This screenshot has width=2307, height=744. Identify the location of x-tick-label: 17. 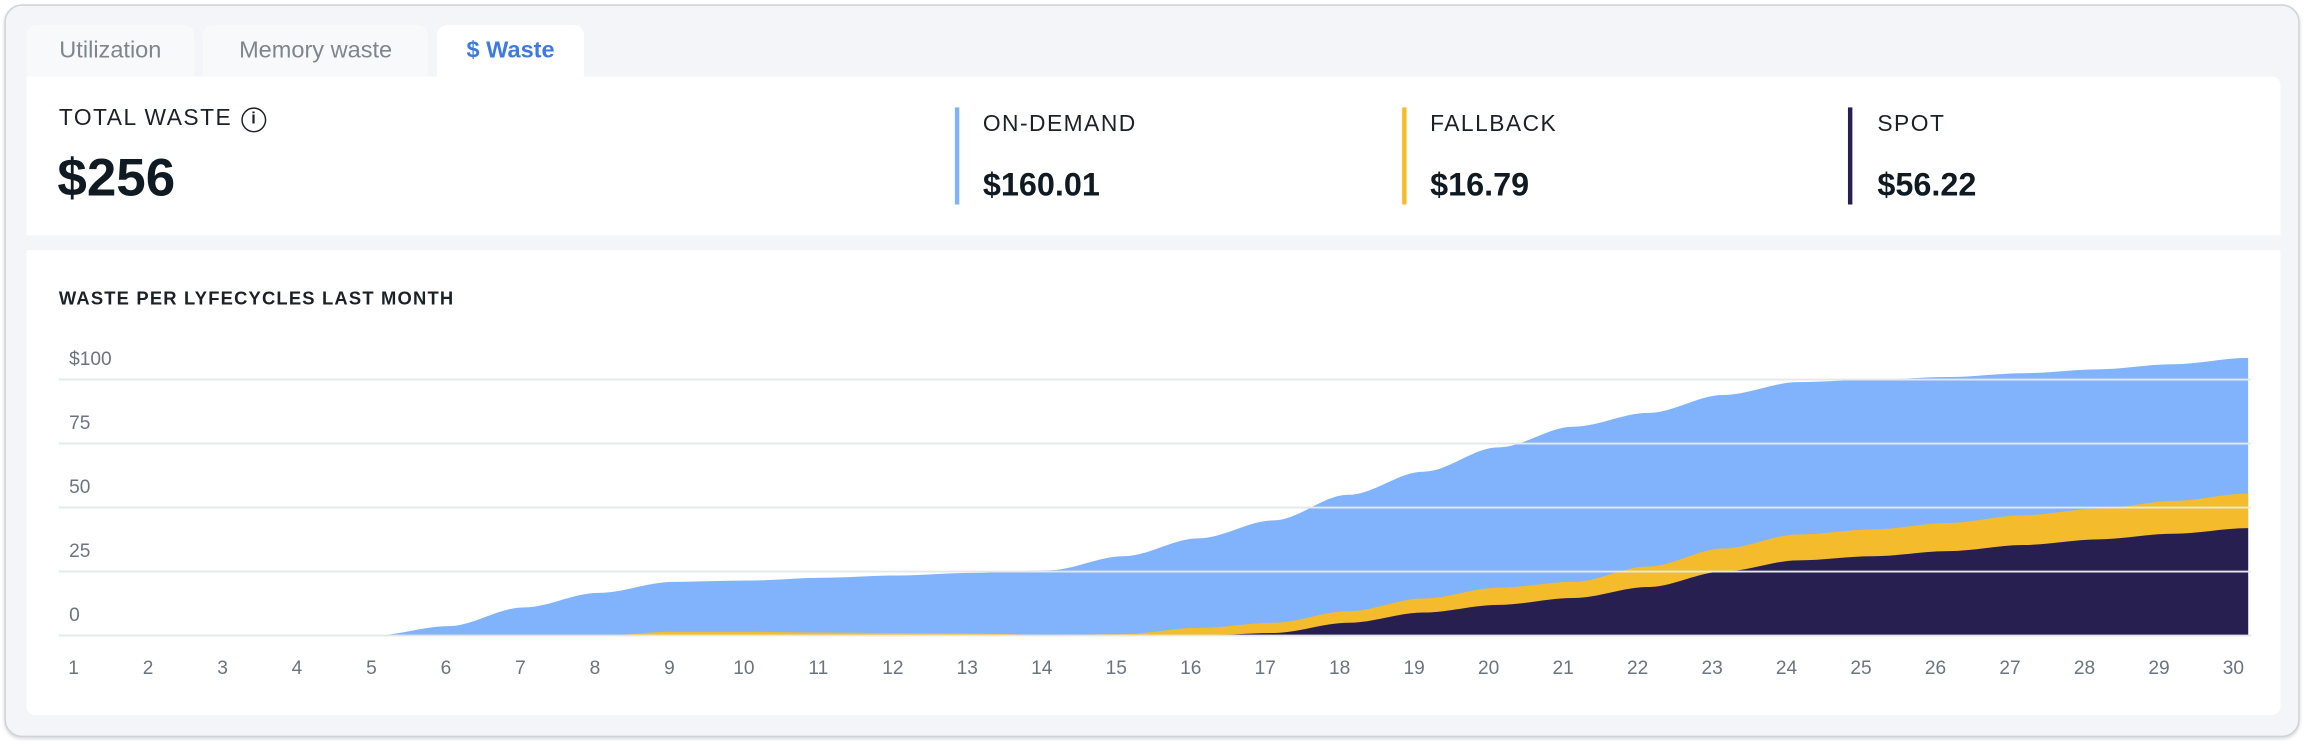
(1265, 668).